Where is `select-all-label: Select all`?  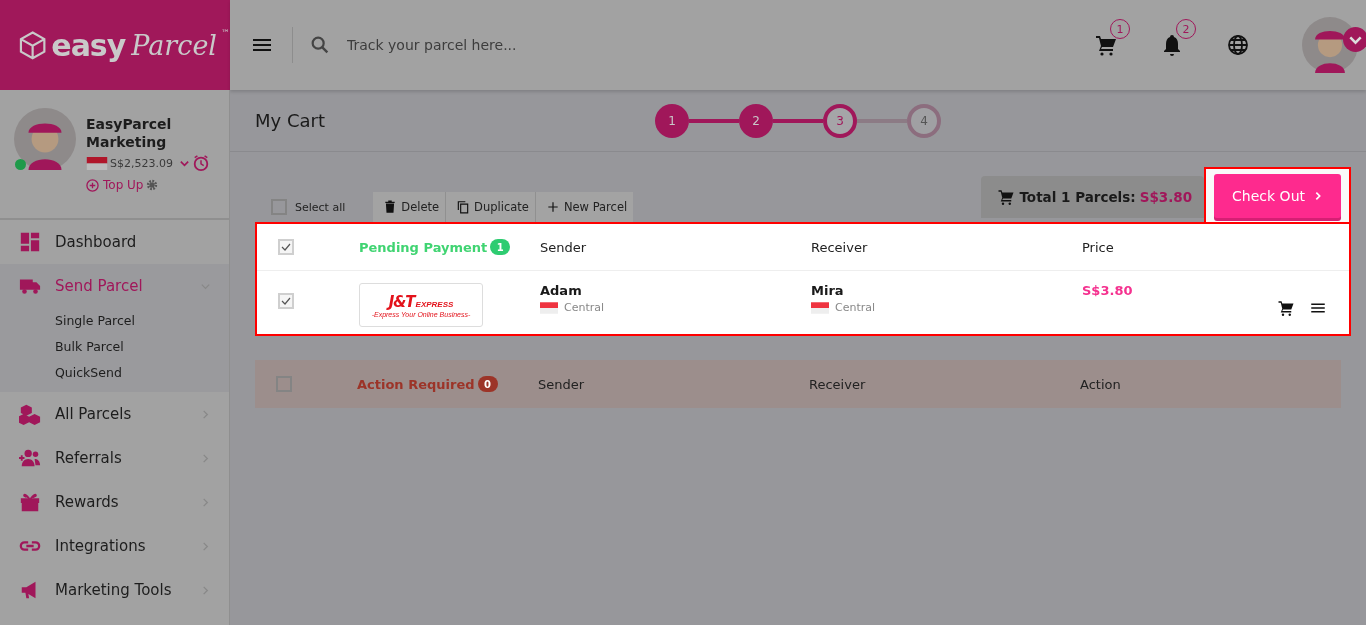 select-all-label: Select all is located at coordinates (320, 207).